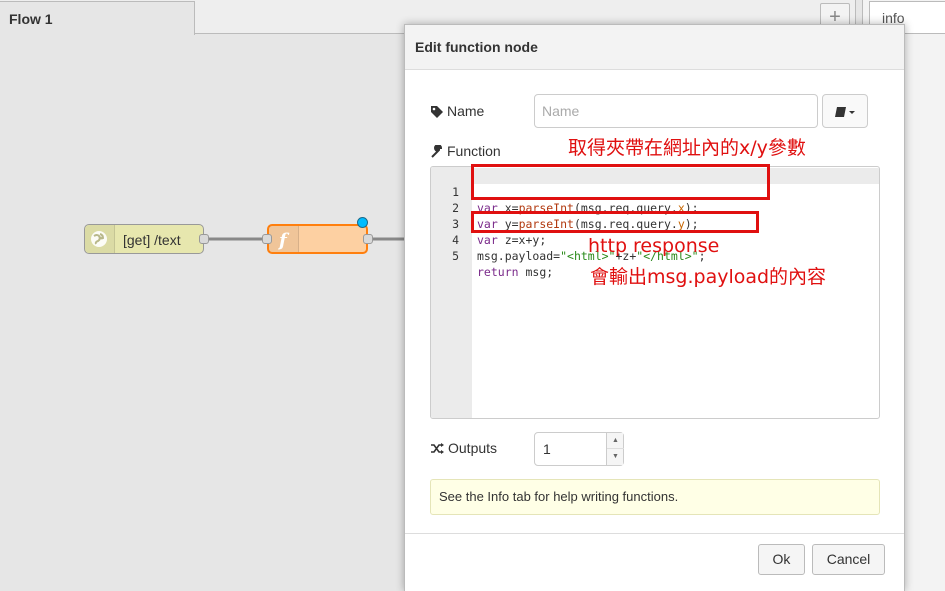 The image size is (945, 591). I want to click on spinner-down-icon: ▼, so click(615, 457).